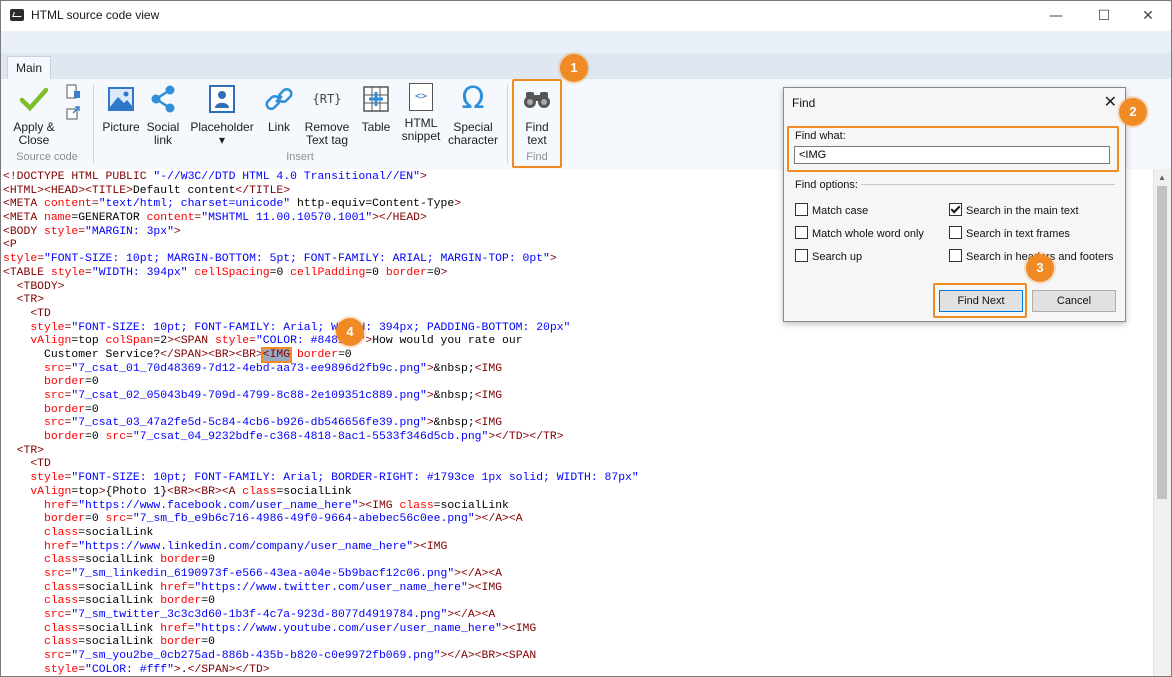  Describe the element at coordinates (119, 628) in the screenshot. I see `code-token: =socialLink` at that location.